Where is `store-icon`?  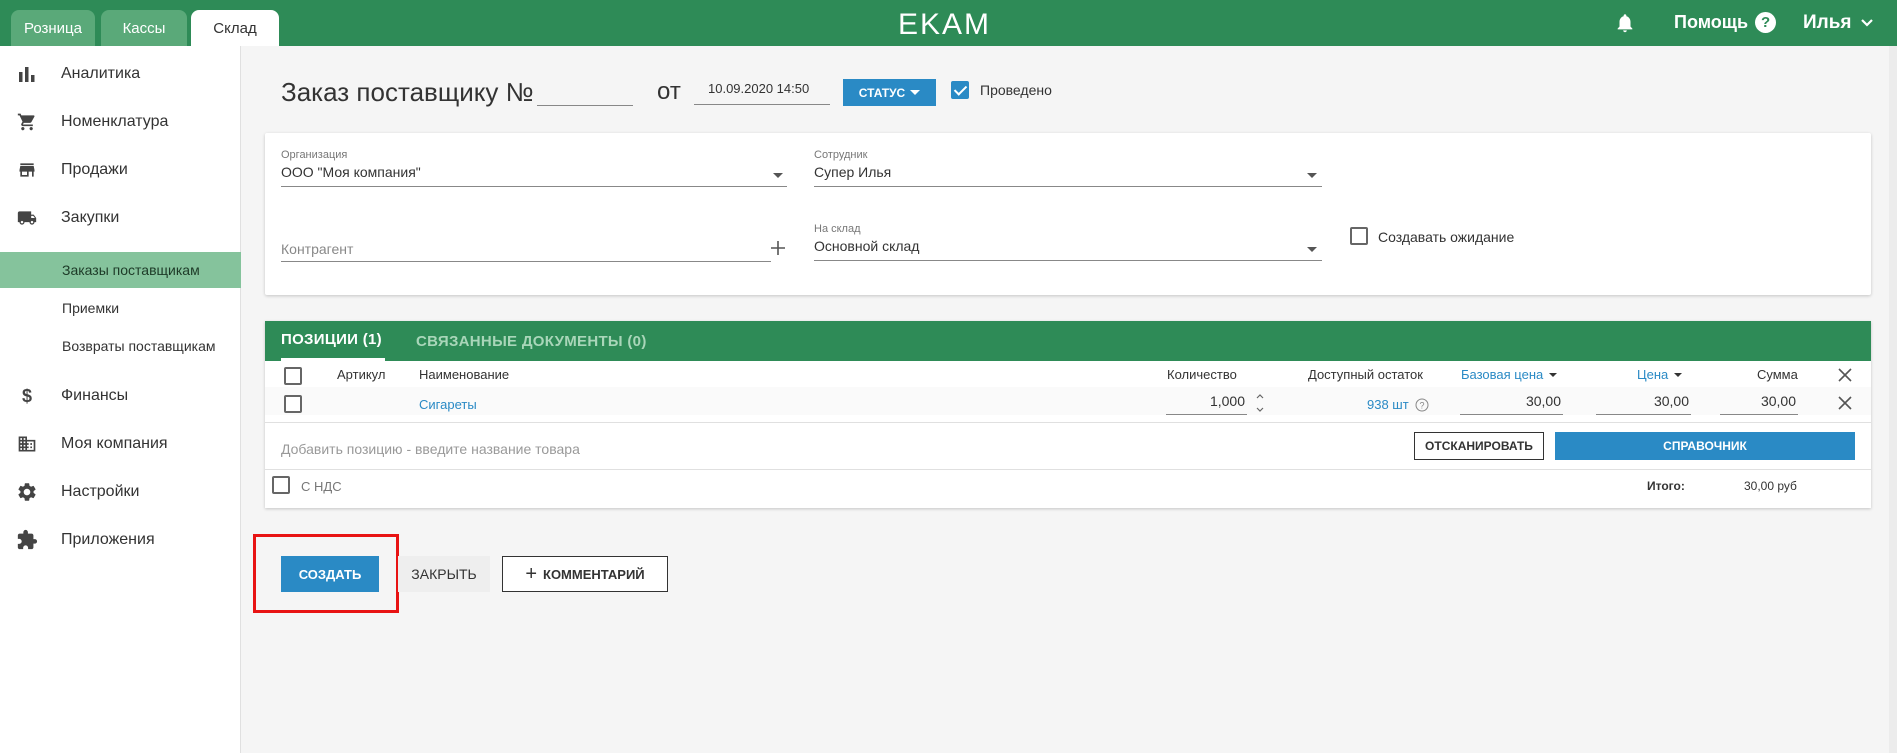 store-icon is located at coordinates (27, 170).